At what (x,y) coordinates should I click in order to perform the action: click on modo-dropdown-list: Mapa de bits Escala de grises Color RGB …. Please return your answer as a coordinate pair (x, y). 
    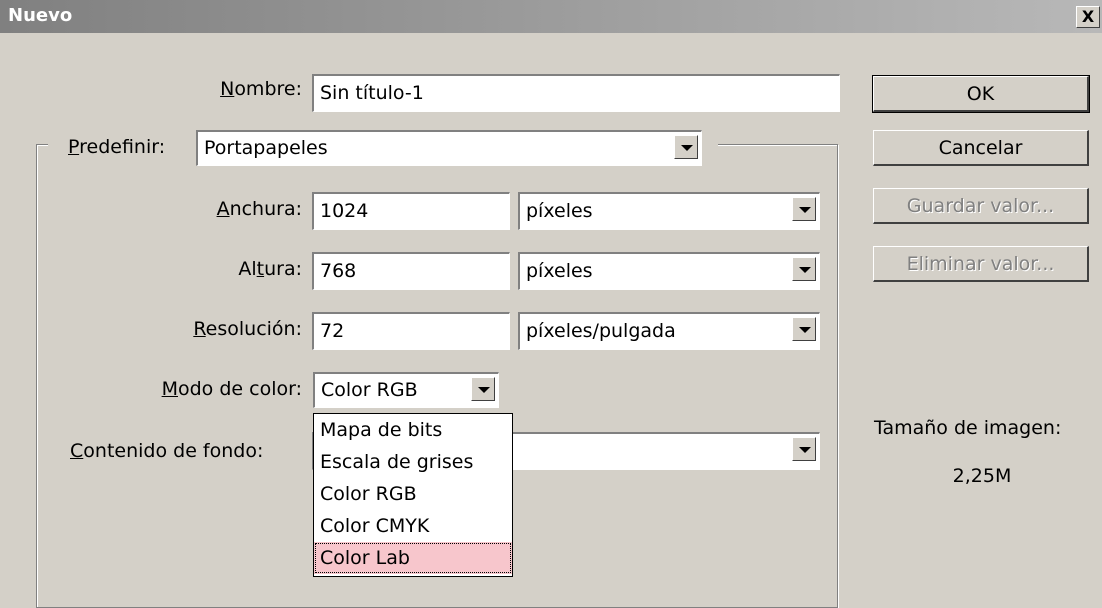
    Looking at the image, I should click on (413, 495).